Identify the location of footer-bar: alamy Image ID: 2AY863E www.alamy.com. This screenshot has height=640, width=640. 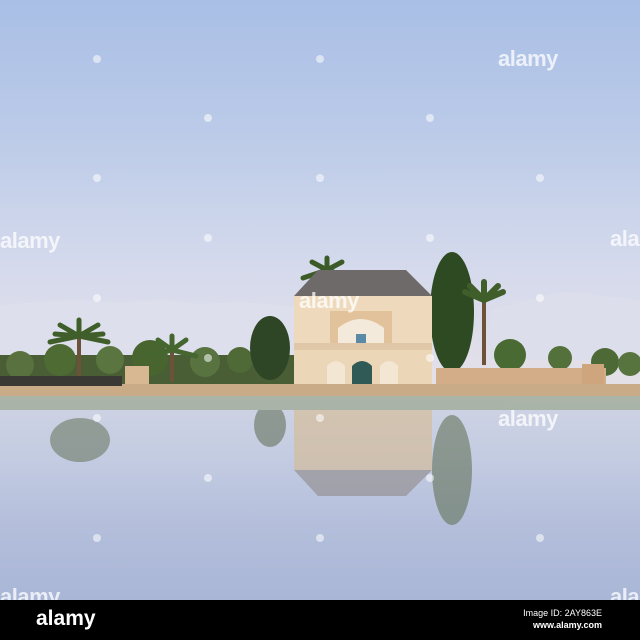
(320, 620).